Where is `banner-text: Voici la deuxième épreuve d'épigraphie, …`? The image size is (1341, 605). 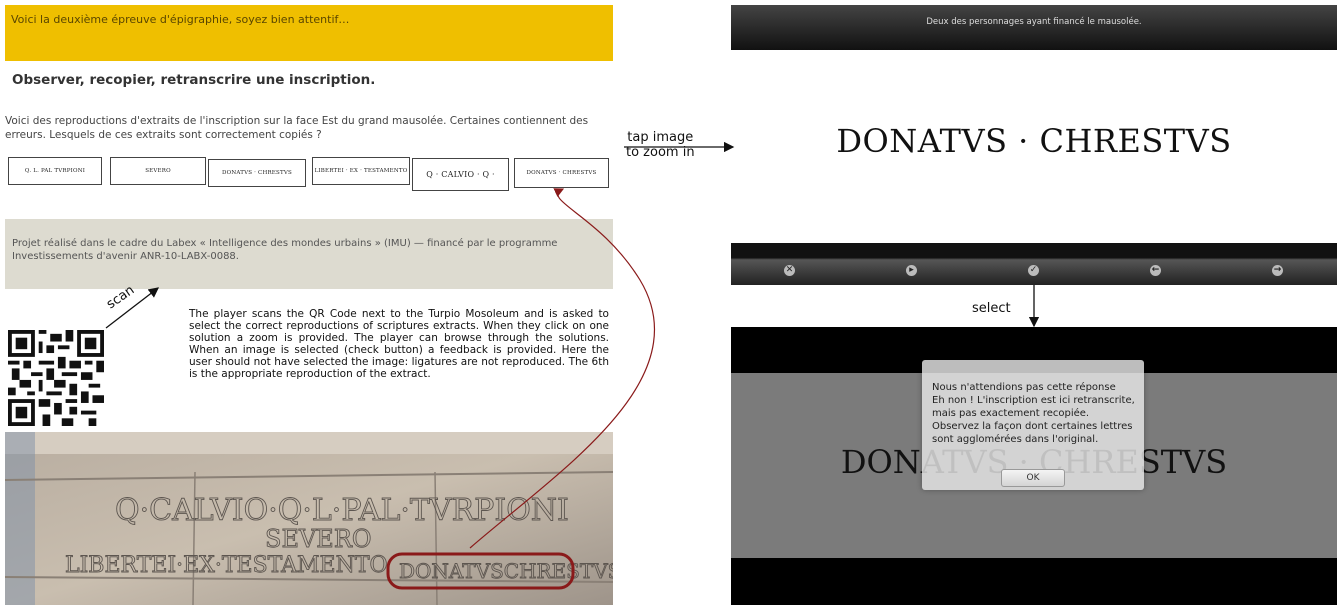 banner-text: Voici la deuxième épreuve d'épigraphie, … is located at coordinates (180, 19).